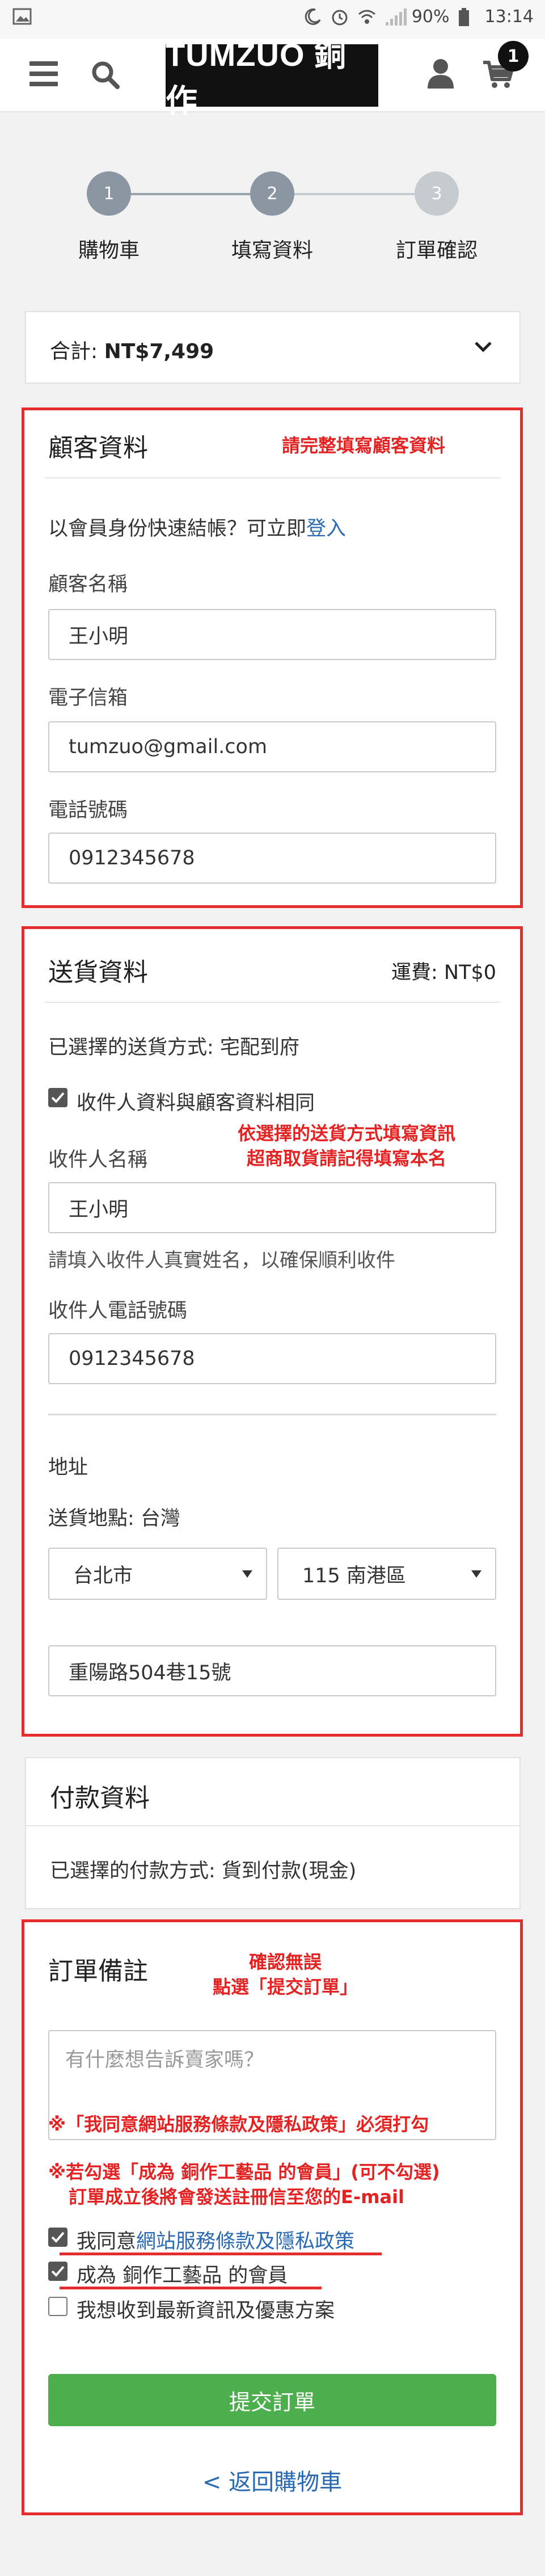  What do you see at coordinates (430, 17) in the screenshot?
I see `battery-percent: 90%` at bounding box center [430, 17].